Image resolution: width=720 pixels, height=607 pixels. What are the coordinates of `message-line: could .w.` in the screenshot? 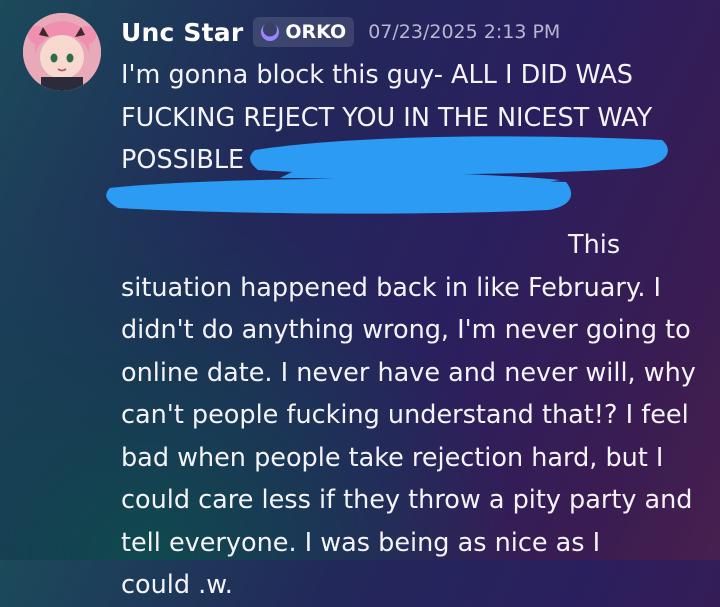 It's located at (177, 585).